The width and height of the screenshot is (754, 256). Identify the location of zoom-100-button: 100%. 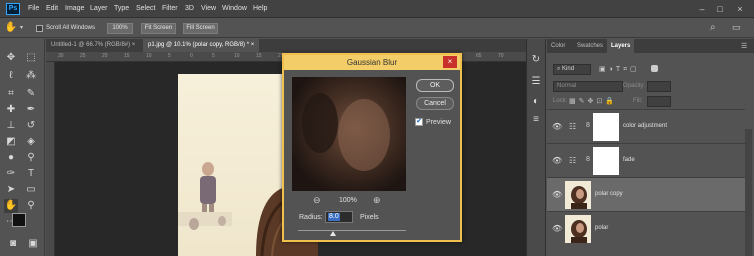
(120, 28).